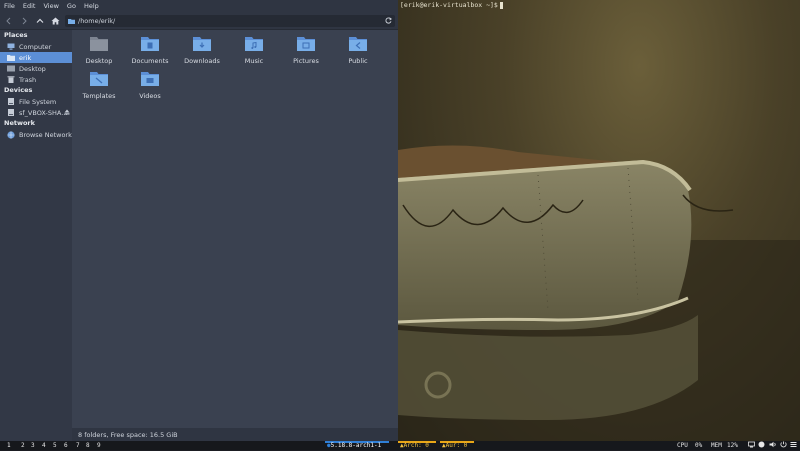 This screenshot has height=451, width=800. Describe the element at coordinates (91, 6) in the screenshot. I see `menu-help: Help` at that location.